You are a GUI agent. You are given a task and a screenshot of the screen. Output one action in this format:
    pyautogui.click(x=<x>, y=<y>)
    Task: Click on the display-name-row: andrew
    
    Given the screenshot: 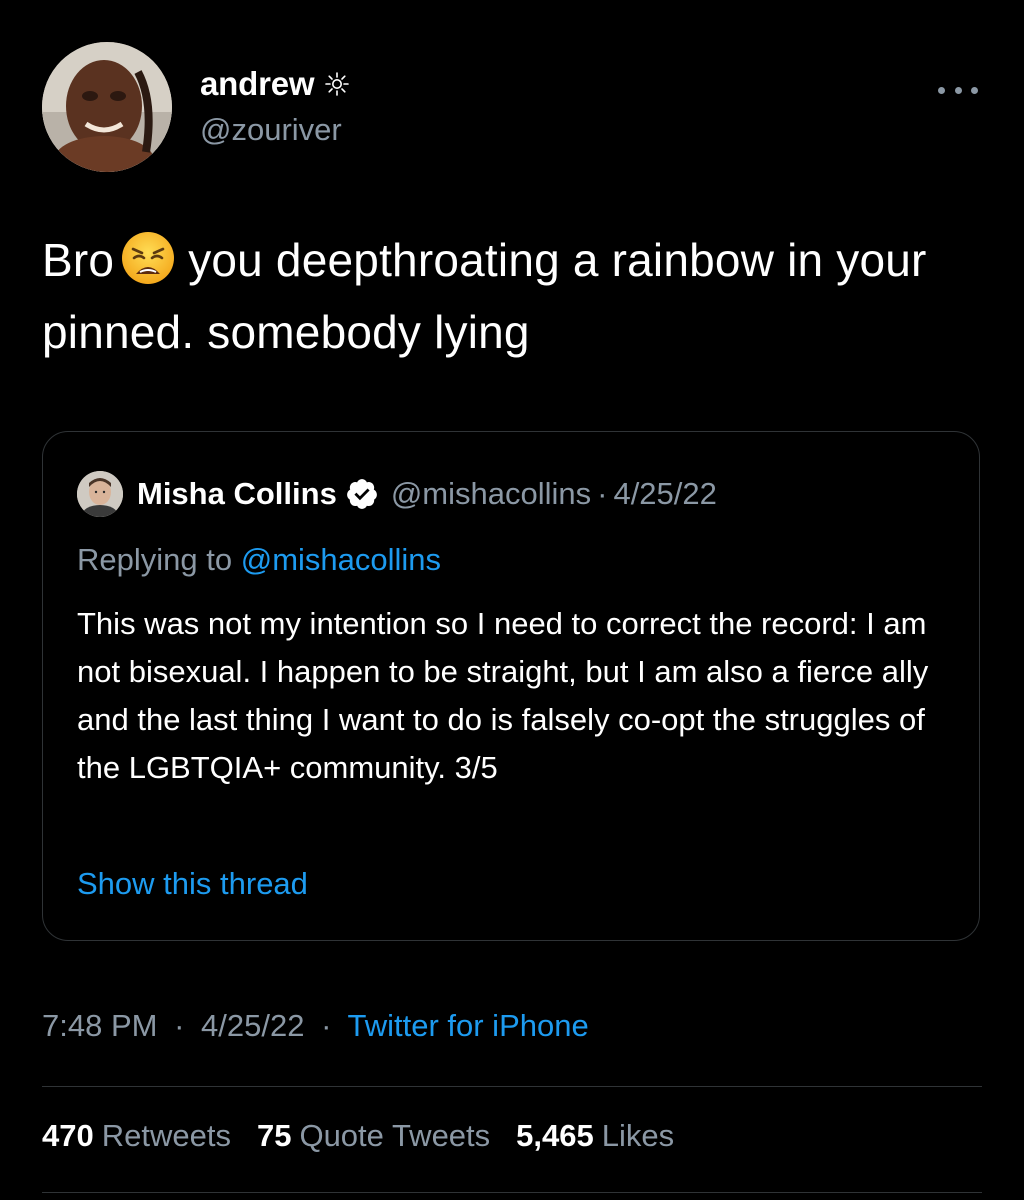 What is the action you would take?
    pyautogui.click(x=275, y=84)
    